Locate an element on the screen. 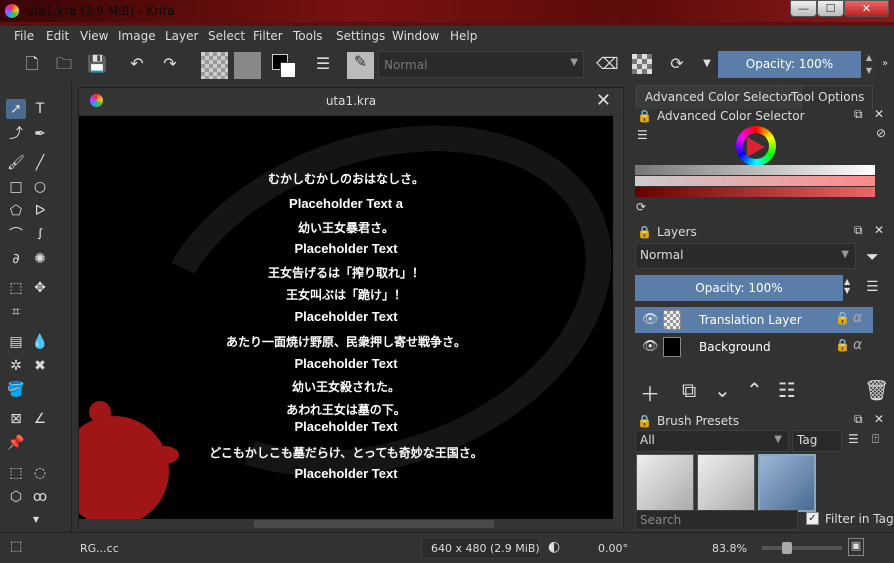 The width and height of the screenshot is (894, 563). saturation-slider is located at coordinates (755, 181).